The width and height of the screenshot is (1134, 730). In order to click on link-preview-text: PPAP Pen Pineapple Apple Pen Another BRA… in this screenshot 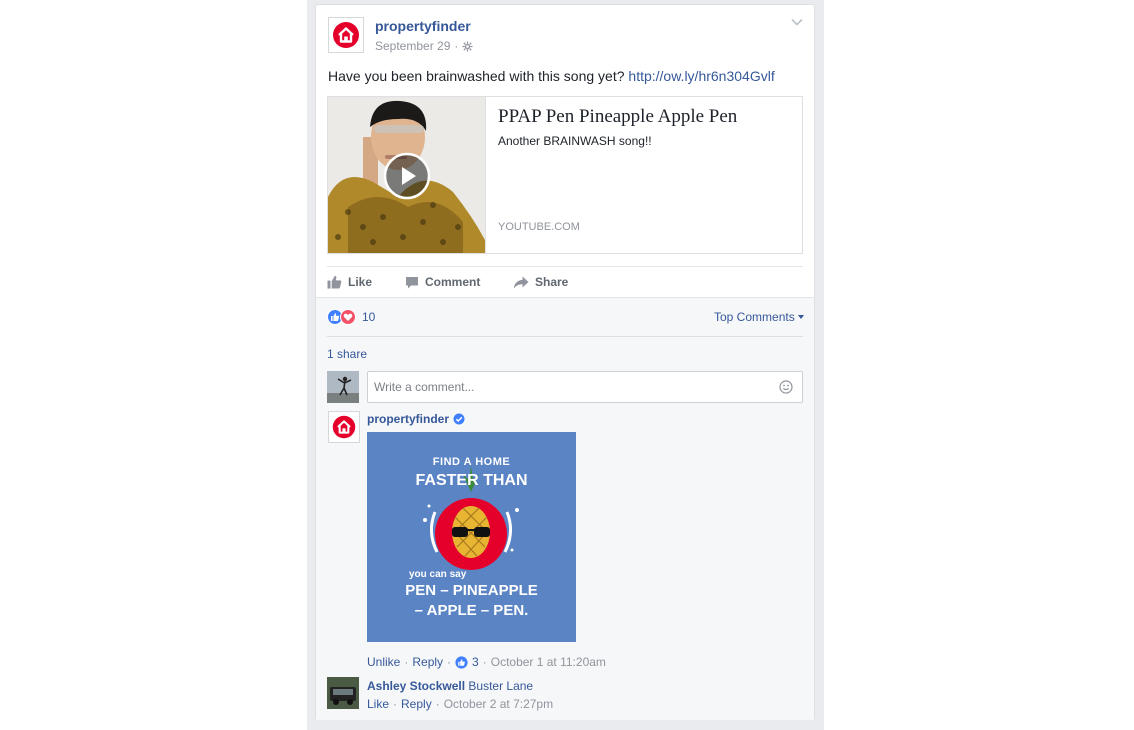, I will do `click(644, 175)`.